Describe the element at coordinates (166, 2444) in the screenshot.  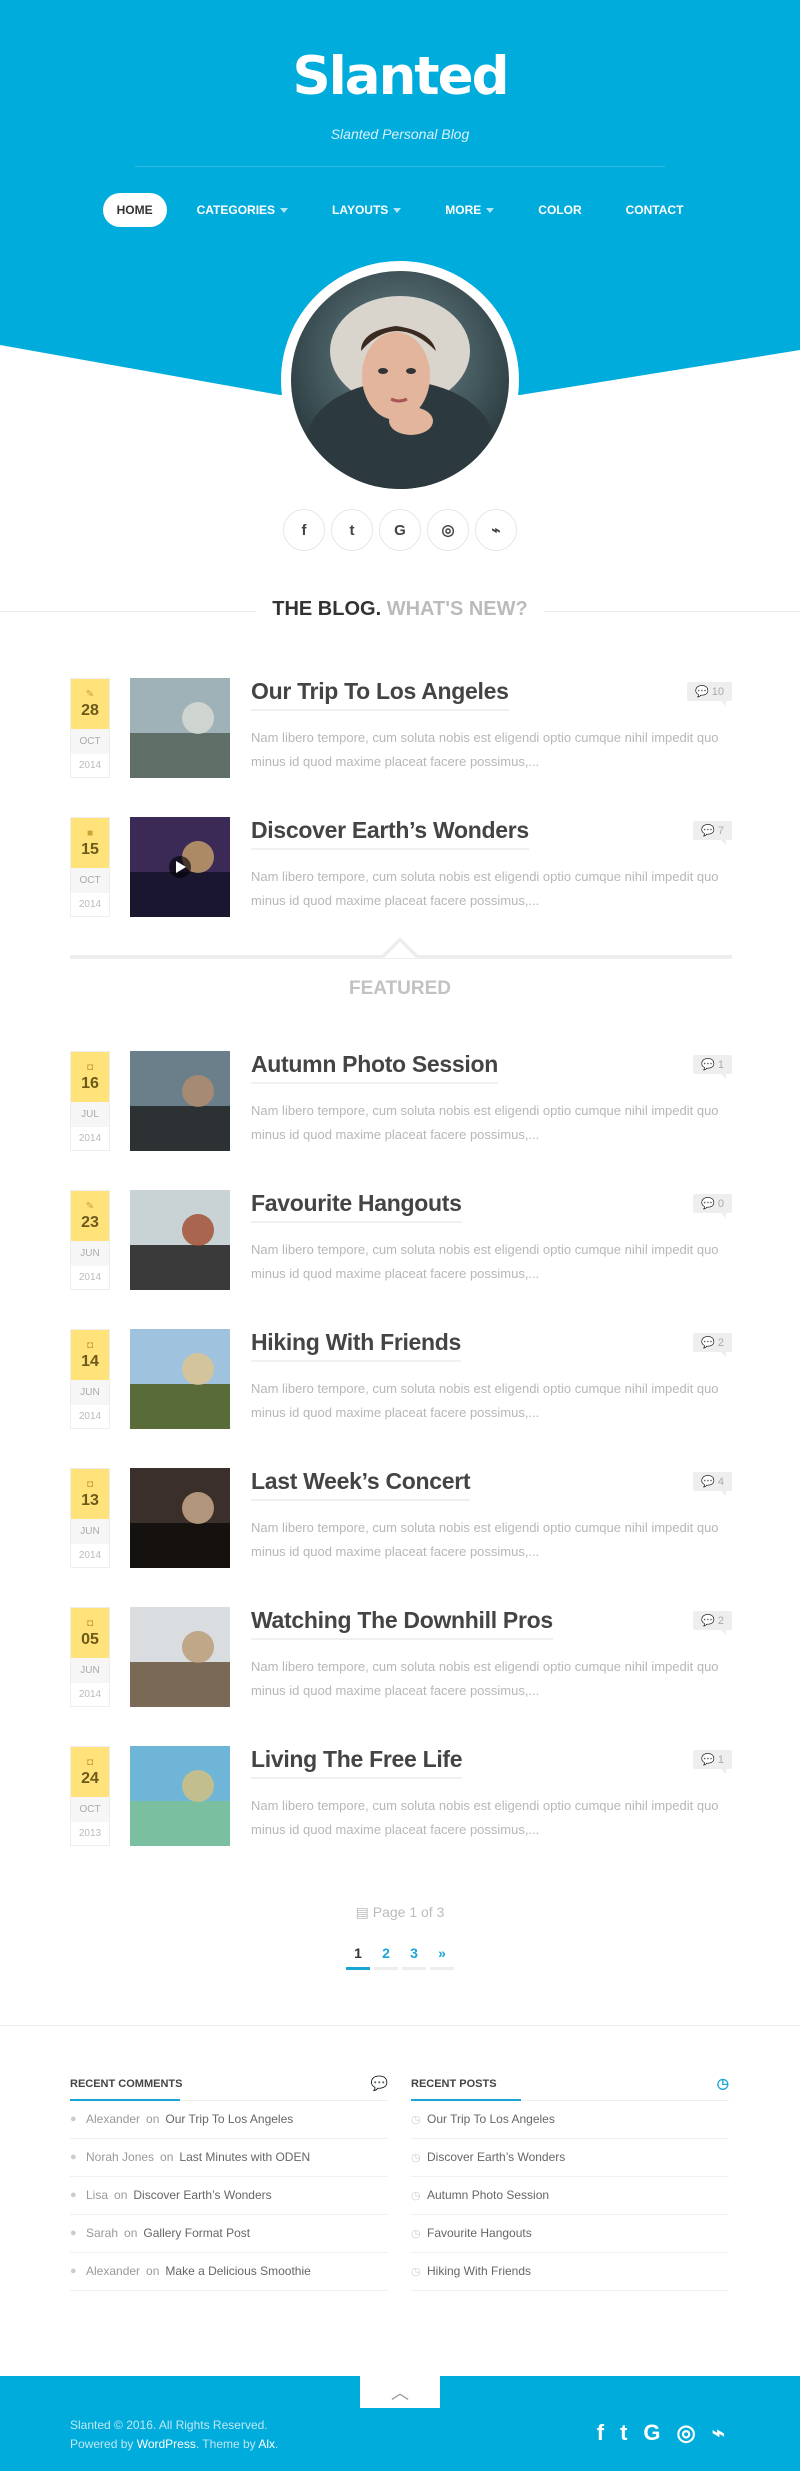
I see `wordpress-link: WordPress` at that location.